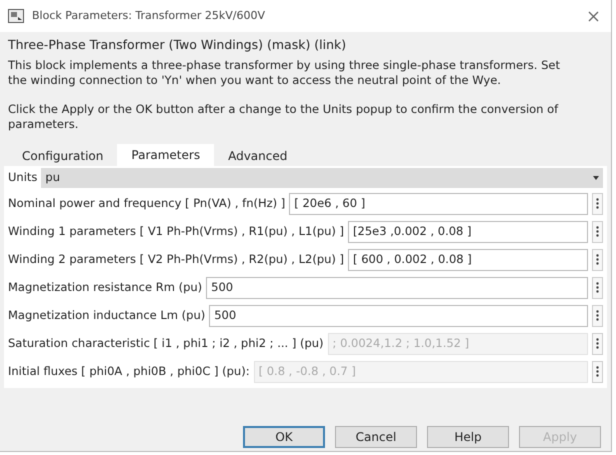  What do you see at coordinates (165, 155) in the screenshot?
I see `tab: Parameters` at bounding box center [165, 155].